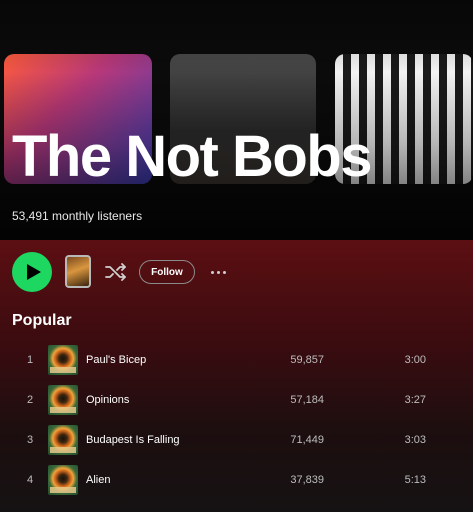 The image size is (473, 512). Describe the element at coordinates (236, 360) in the screenshot. I see `track-row: 1 Paul's Bicep 59,857 3:00` at that location.